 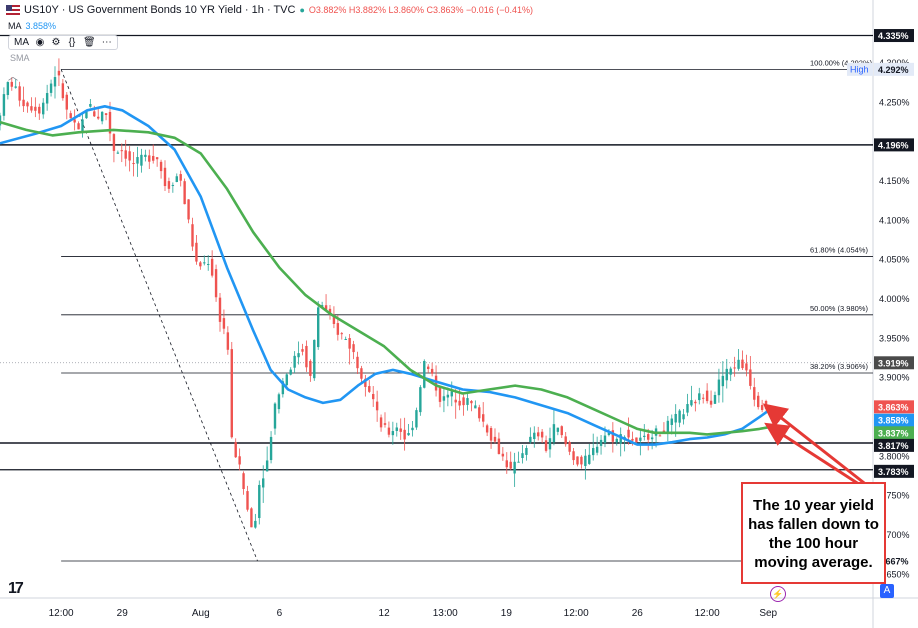 I want to click on eye-icon: ◉, so click(x=40, y=42).